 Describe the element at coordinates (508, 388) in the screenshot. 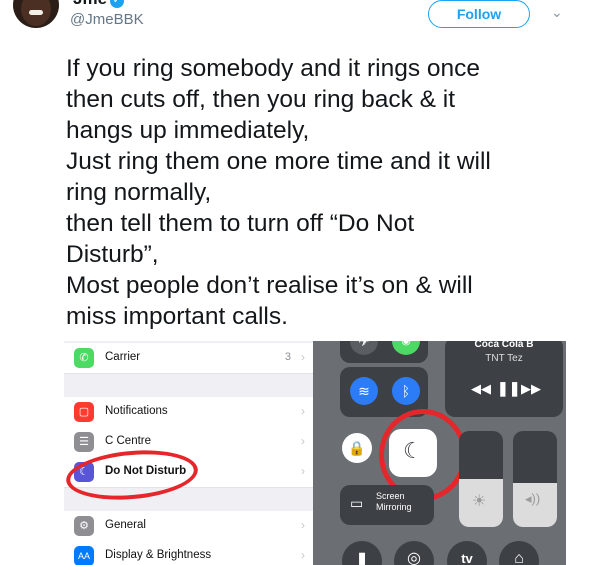

I see `pause-icon: ❚❚` at that location.